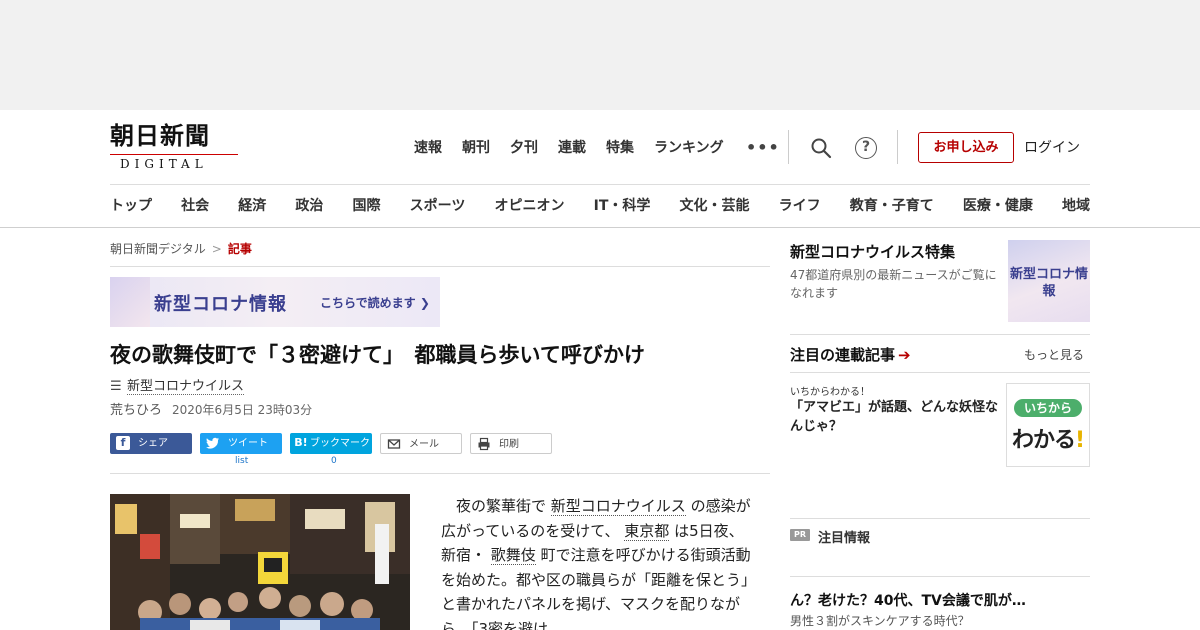  What do you see at coordinates (800, 205) in the screenshot?
I see `catnav-item-life: ライフ` at bounding box center [800, 205].